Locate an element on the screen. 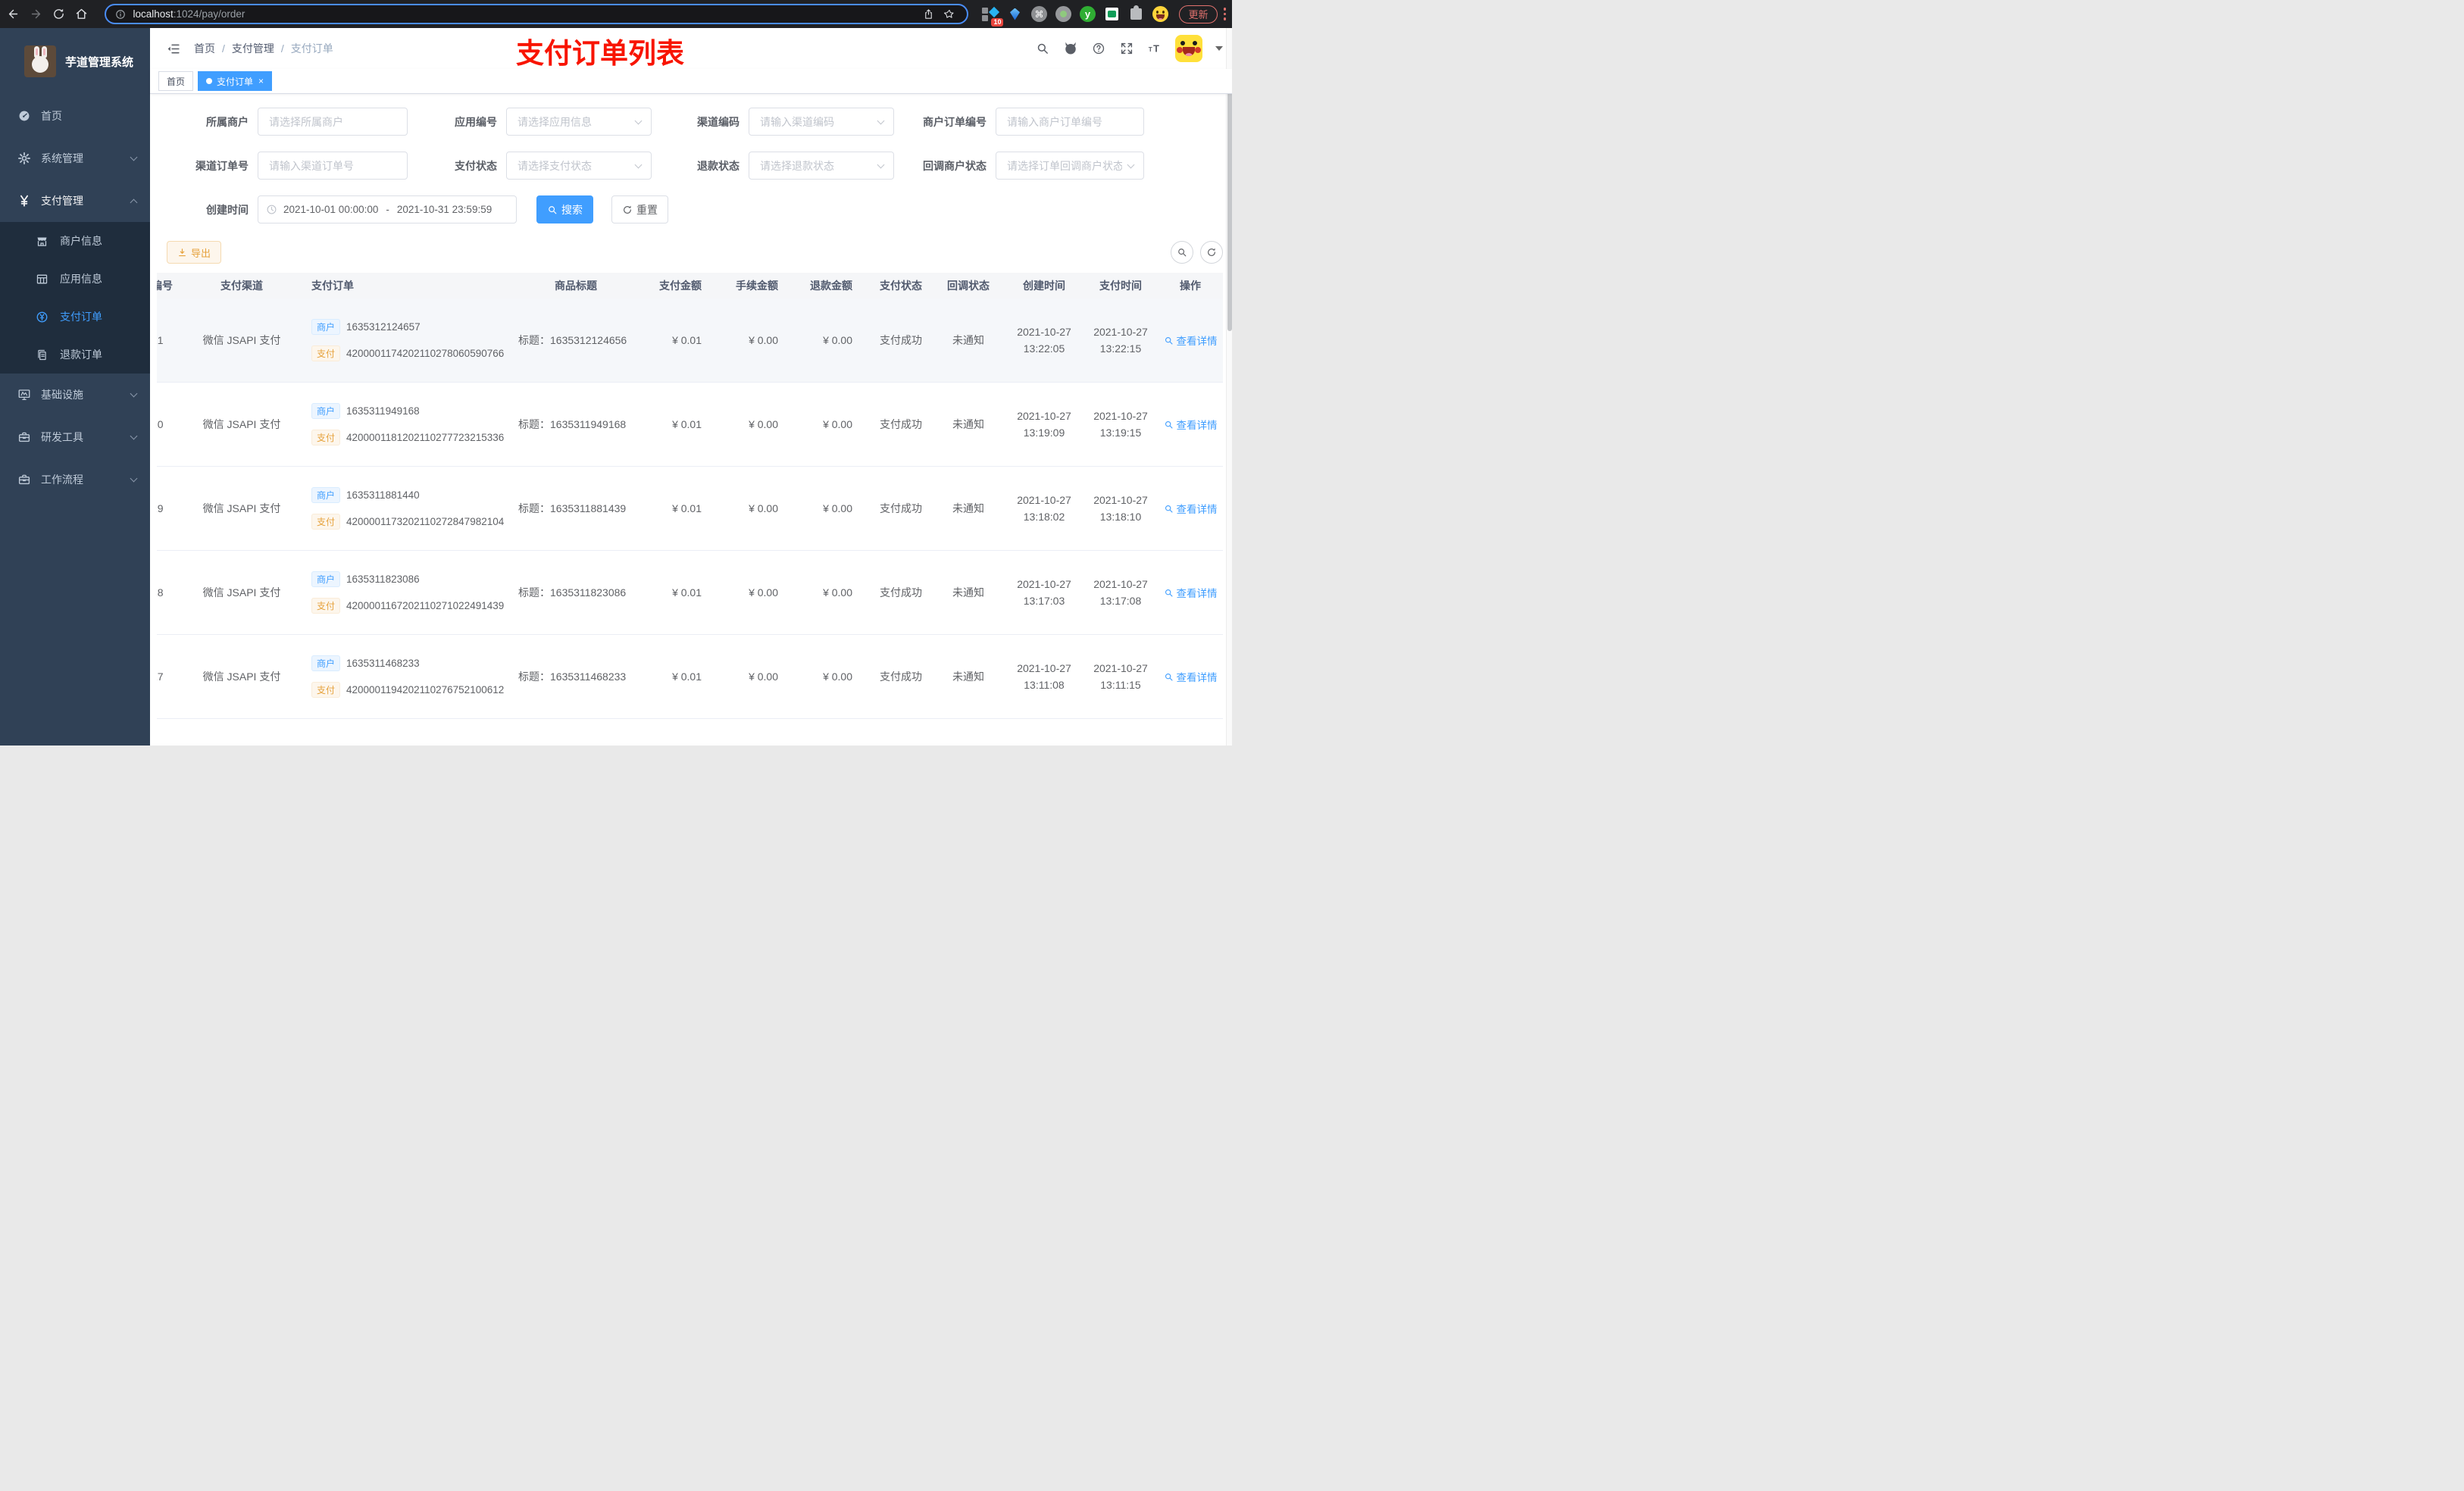 This screenshot has width=2464, height=1491. browser-home-button is located at coordinates (81, 14).